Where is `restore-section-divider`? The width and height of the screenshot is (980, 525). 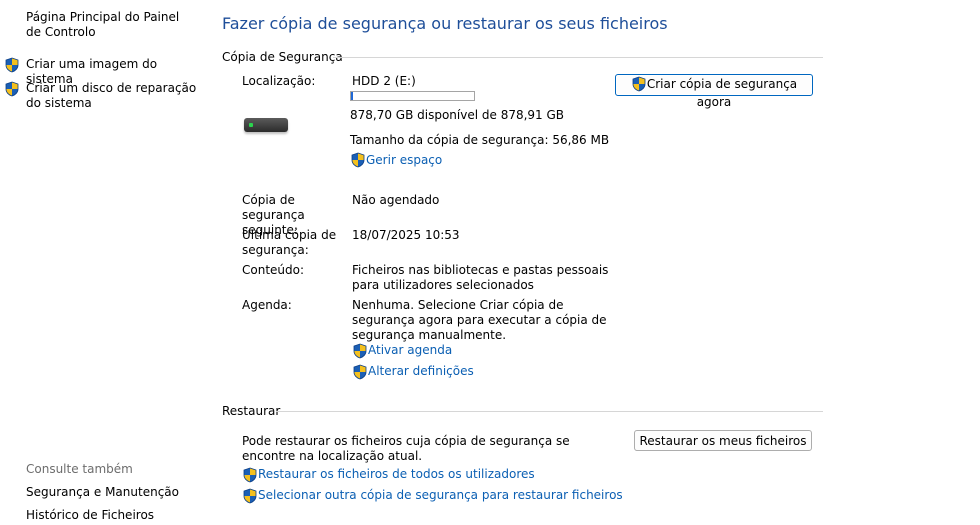
restore-section-divider is located at coordinates (549, 411).